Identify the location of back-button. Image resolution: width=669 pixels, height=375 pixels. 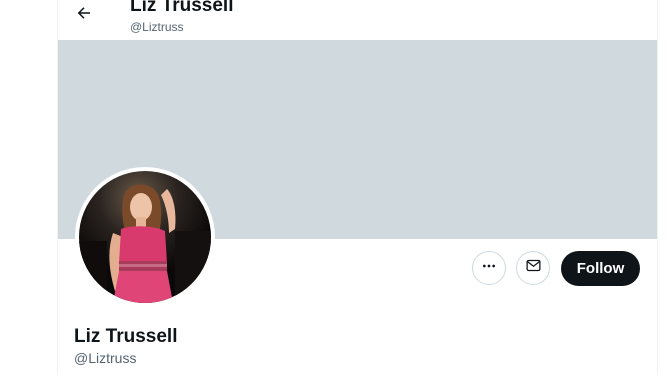
(84, 15).